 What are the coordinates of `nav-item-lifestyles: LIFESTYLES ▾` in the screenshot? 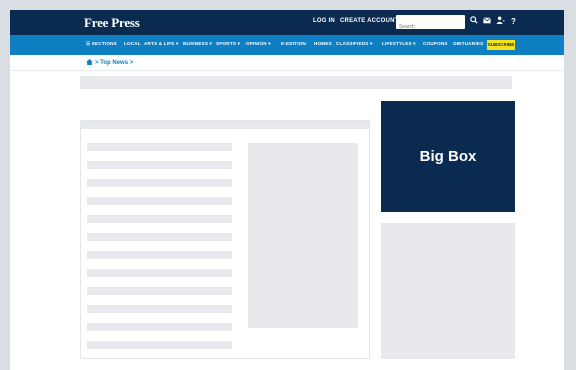 It's located at (399, 44).